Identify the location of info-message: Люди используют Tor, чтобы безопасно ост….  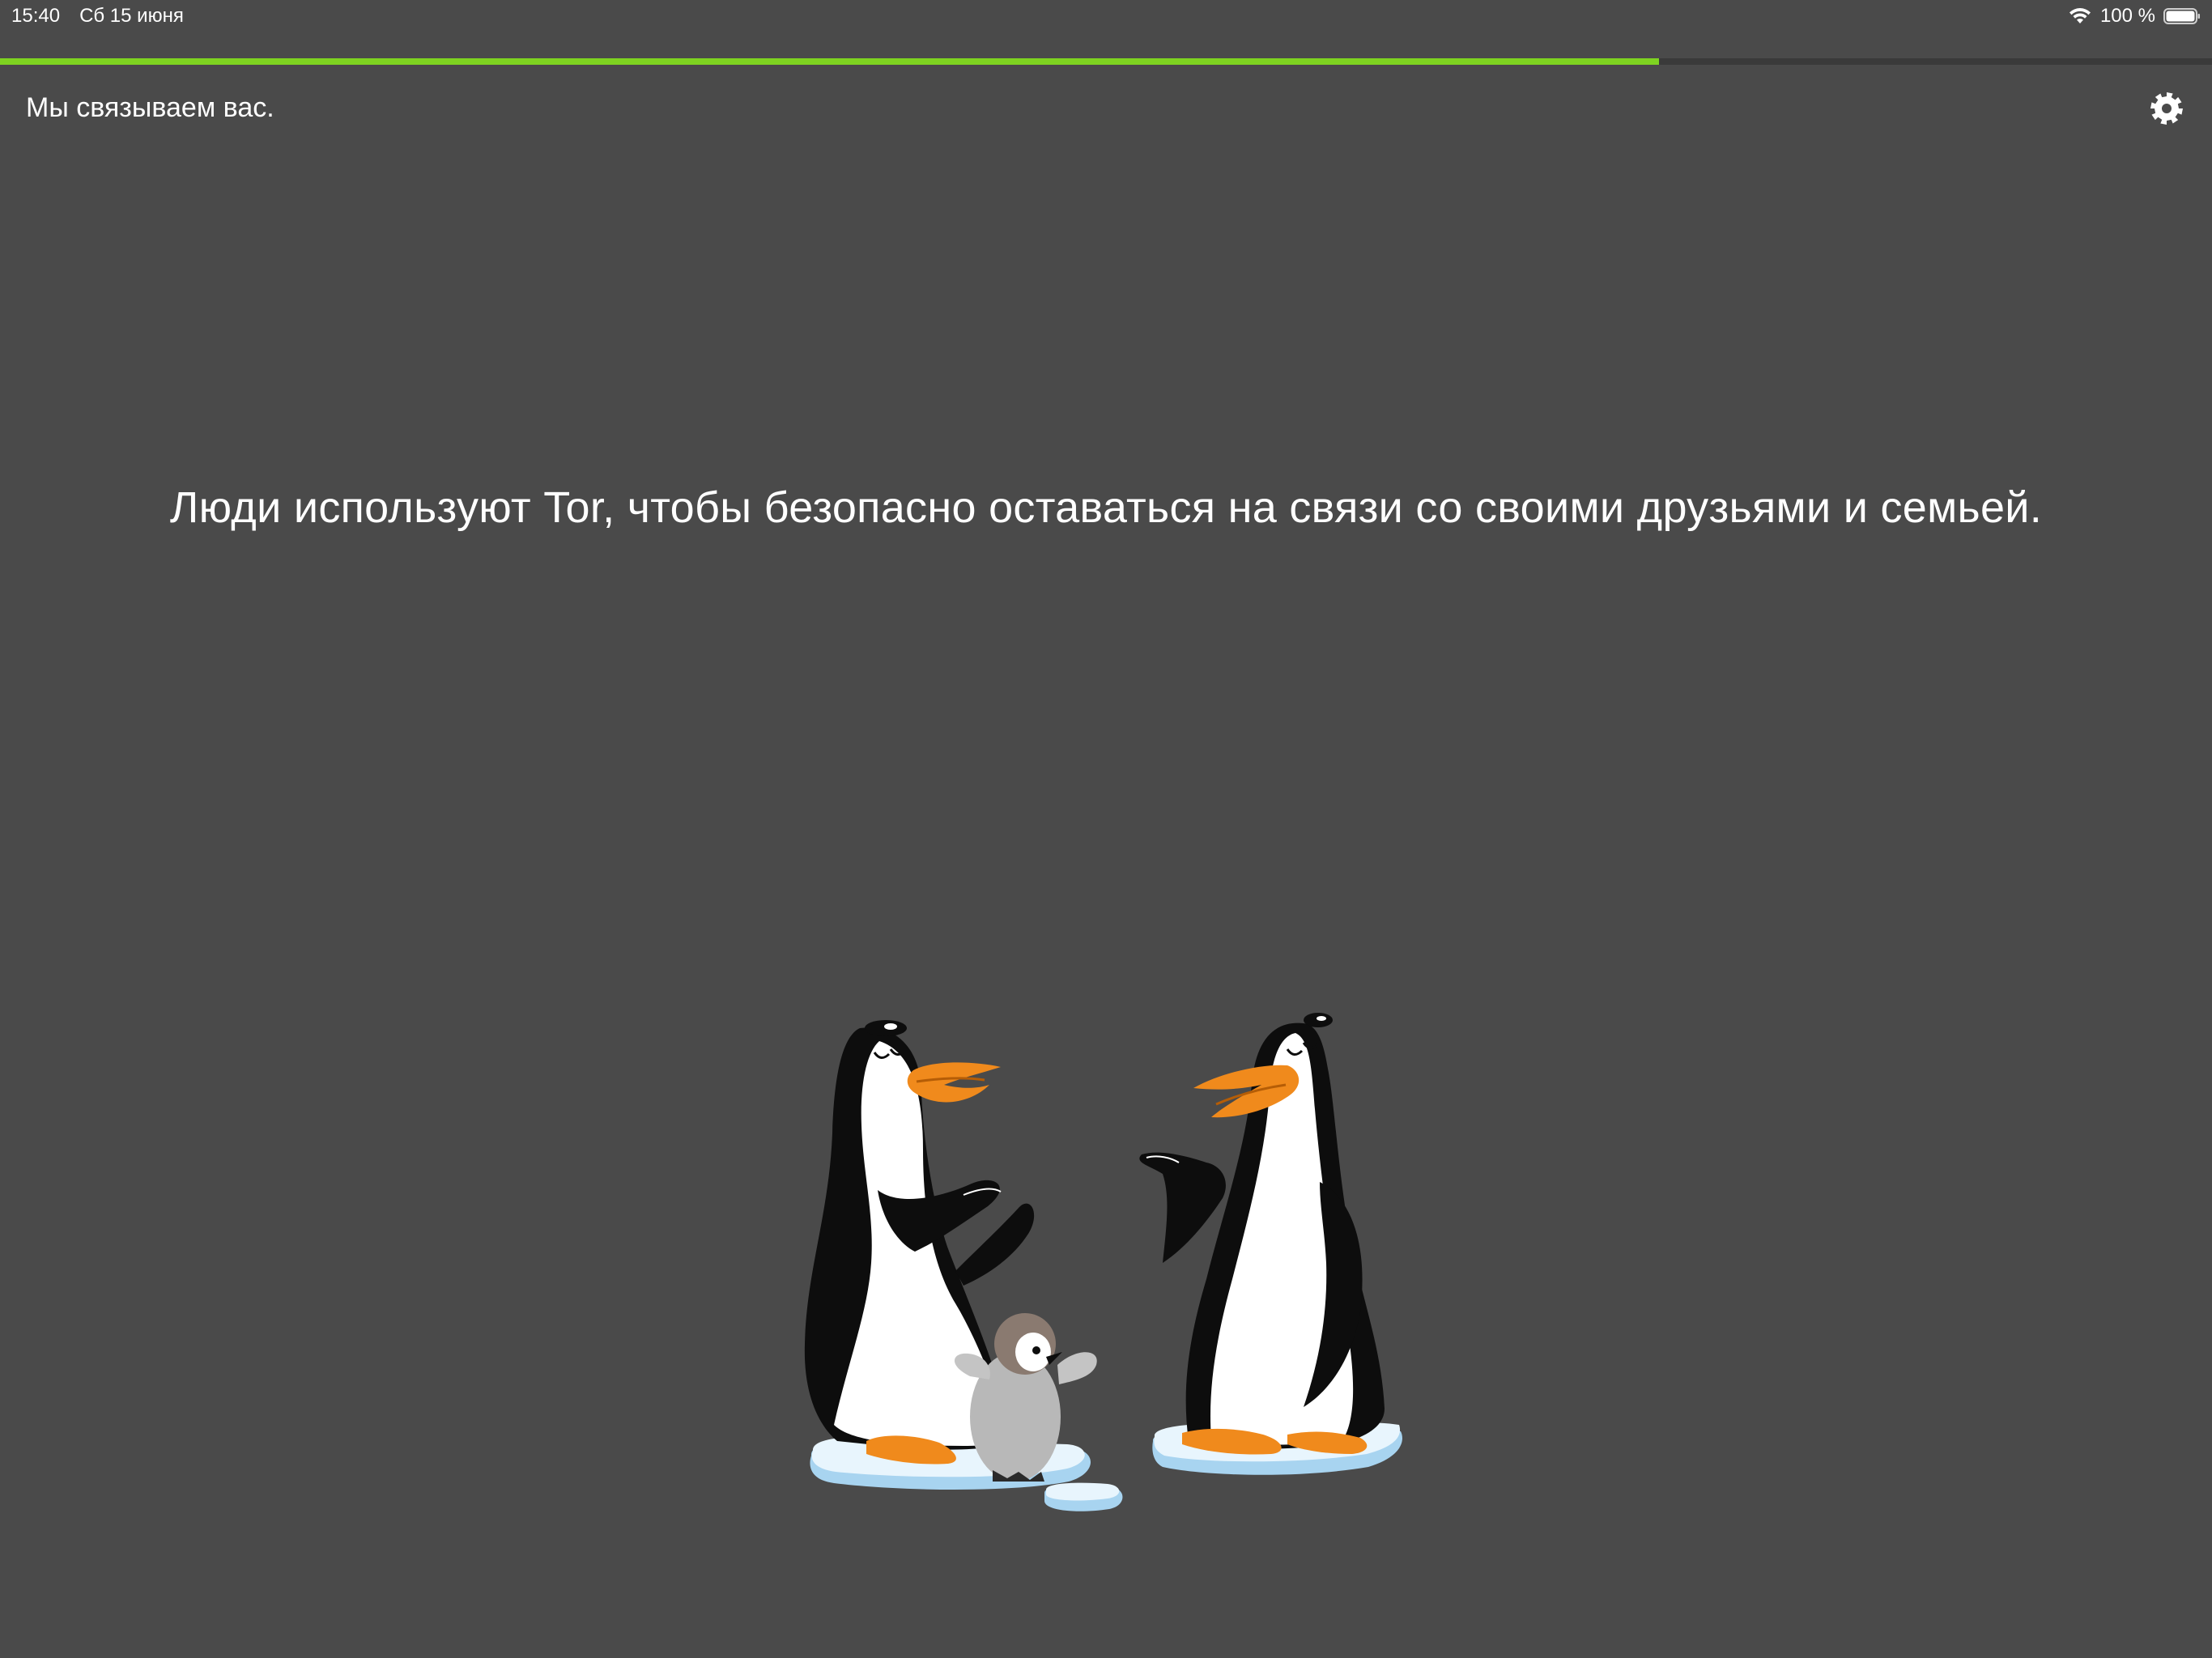
(1106, 507).